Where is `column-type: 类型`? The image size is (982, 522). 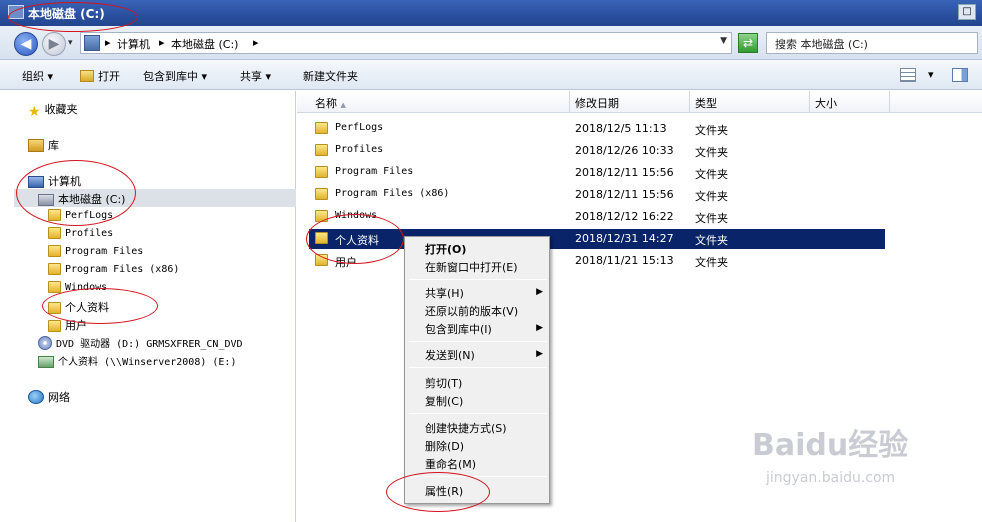 column-type: 类型 is located at coordinates (706, 103).